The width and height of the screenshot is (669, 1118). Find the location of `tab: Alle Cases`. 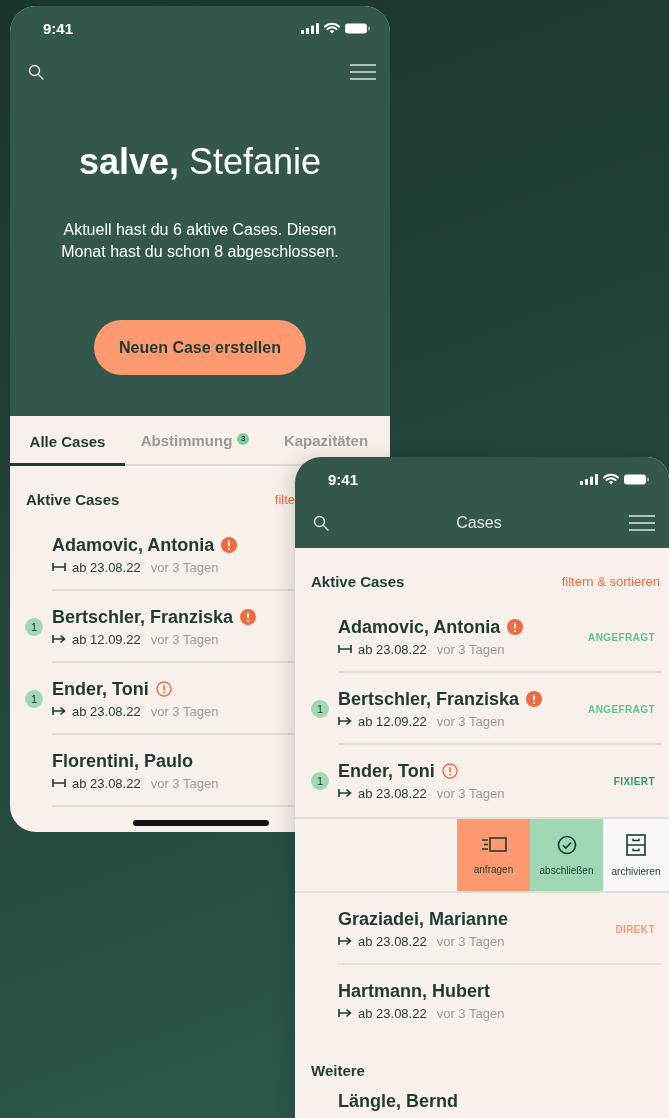

tab: Alle Cases is located at coordinates (67, 448).